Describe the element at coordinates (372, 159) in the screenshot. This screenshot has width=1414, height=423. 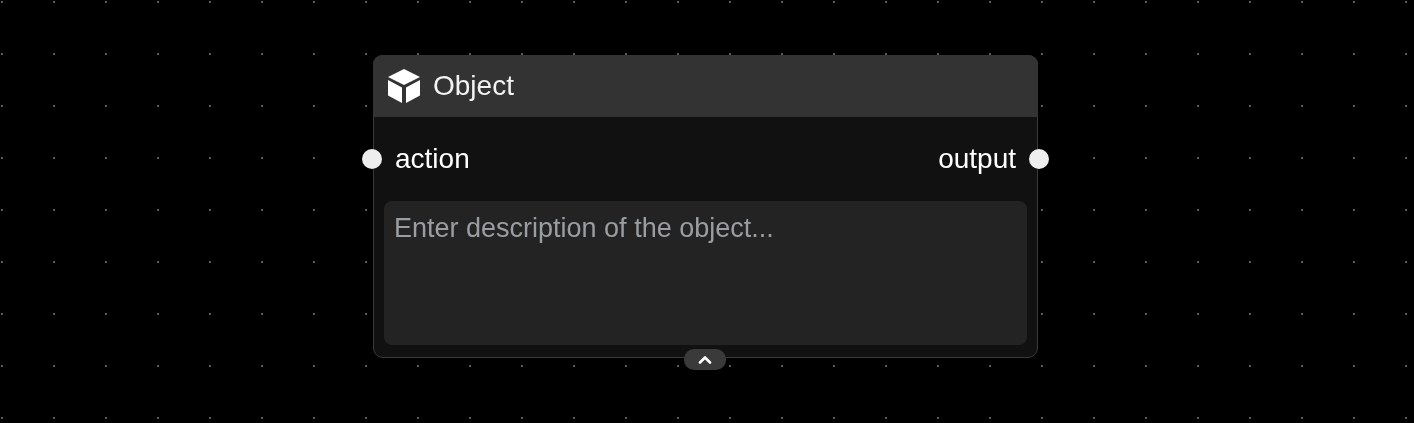
I see `input-port` at that location.